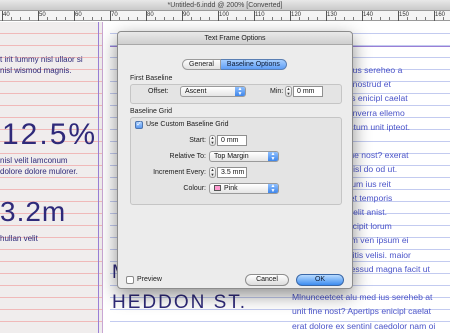 The height and width of the screenshot is (333, 450). Describe the element at coordinates (114, 15) in the screenshot. I see `ruler-label: 70` at that location.